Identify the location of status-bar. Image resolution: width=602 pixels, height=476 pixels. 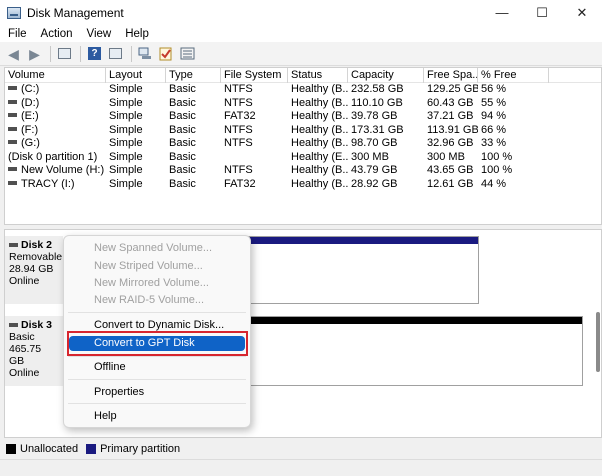
(301, 467).